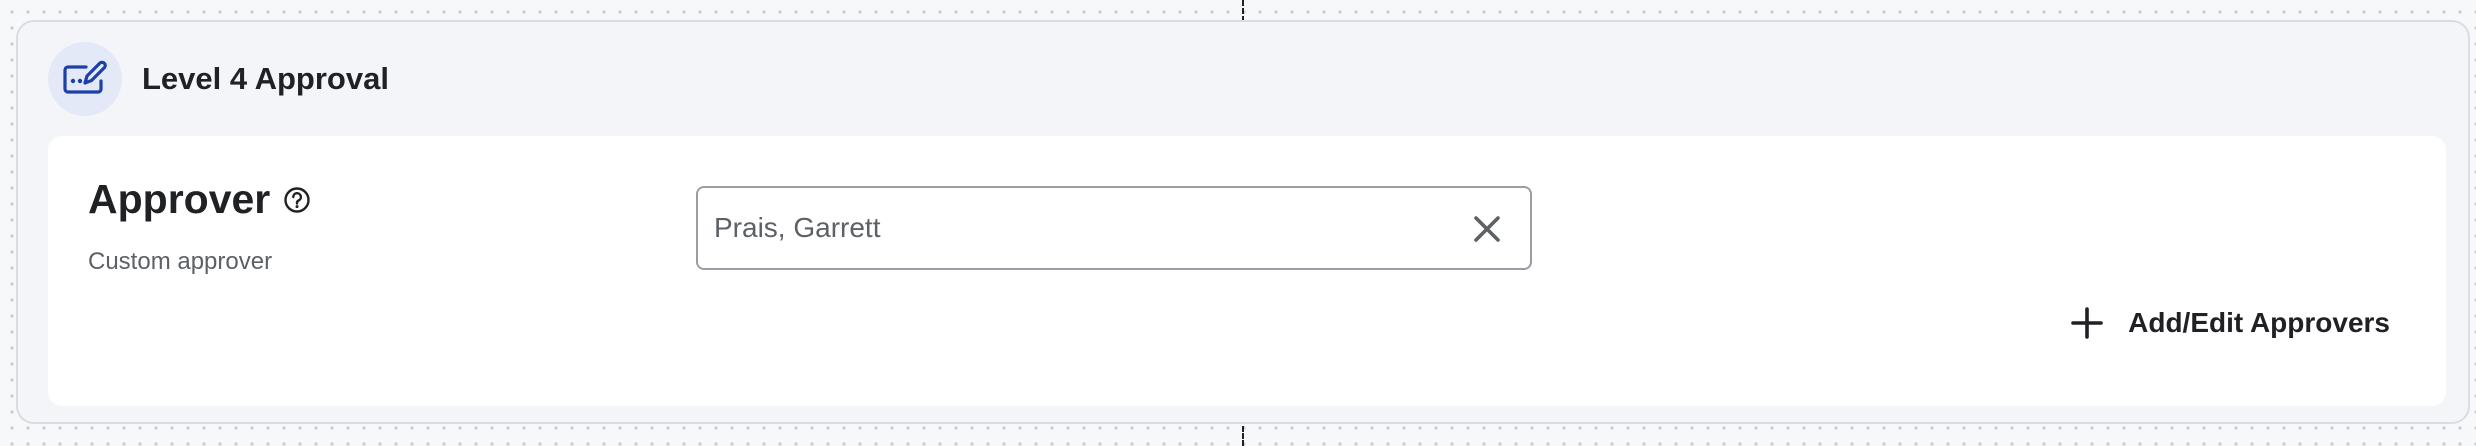 This screenshot has height=446, width=2476. What do you see at coordinates (2259, 322) in the screenshot?
I see `add-edit-approvers-label: Add/Edit Approvers` at bounding box center [2259, 322].